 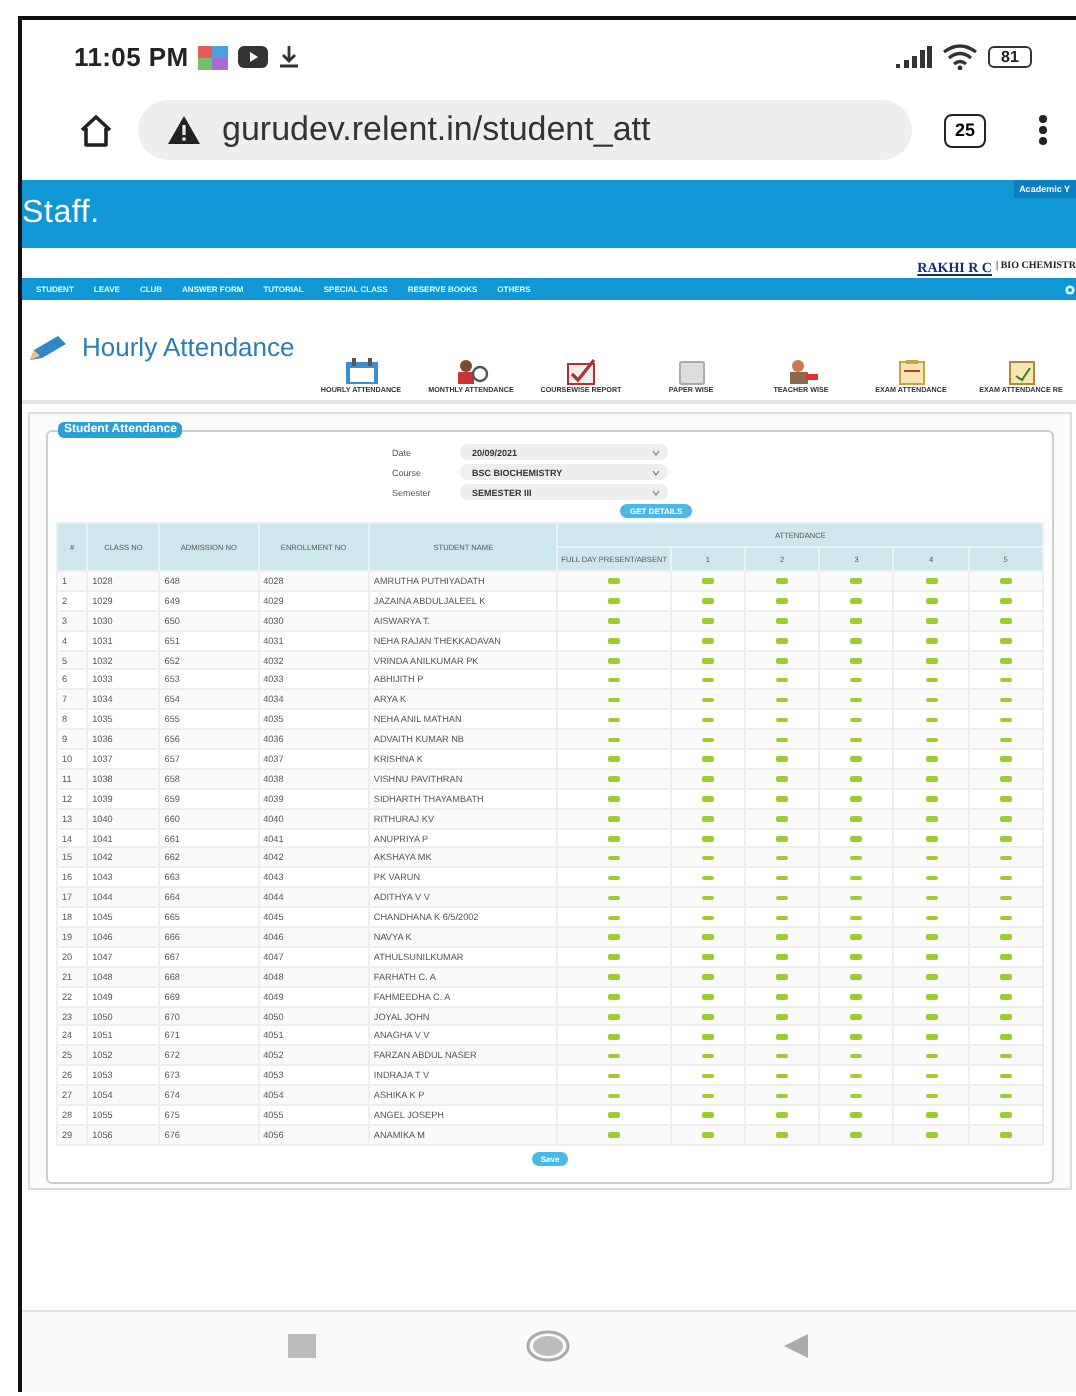 What do you see at coordinates (96, 130) in the screenshot?
I see `home-icon` at bounding box center [96, 130].